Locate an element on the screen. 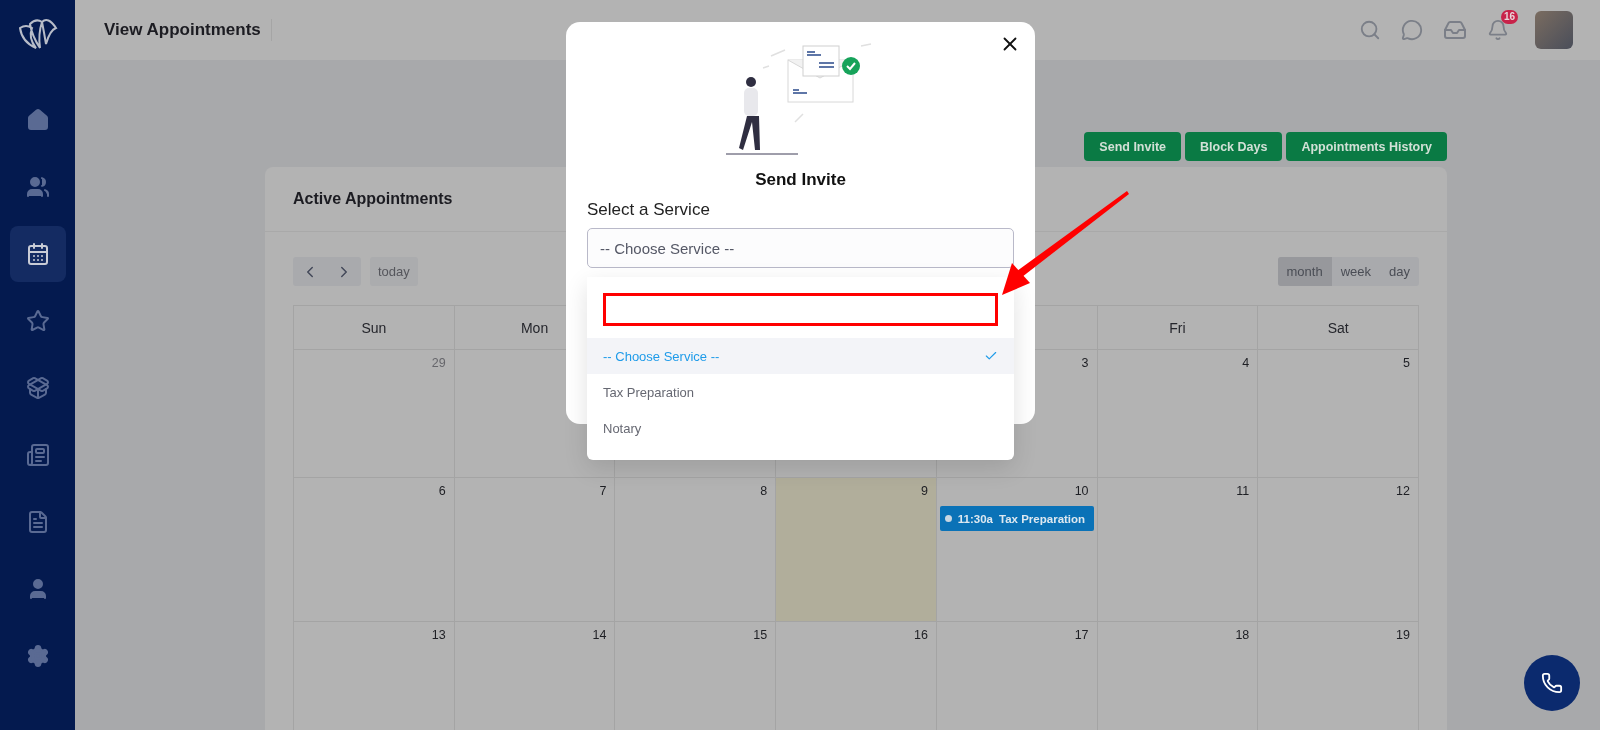  box-icon is located at coordinates (37, 388).